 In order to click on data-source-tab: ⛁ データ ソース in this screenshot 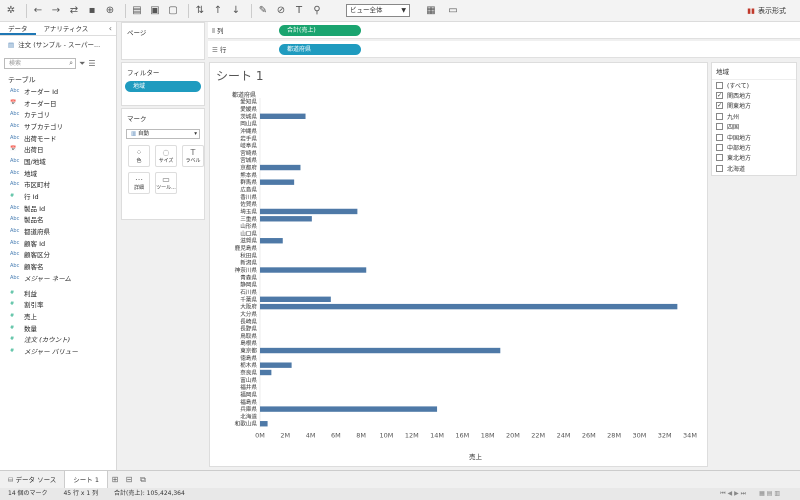, I will do `click(32, 480)`.